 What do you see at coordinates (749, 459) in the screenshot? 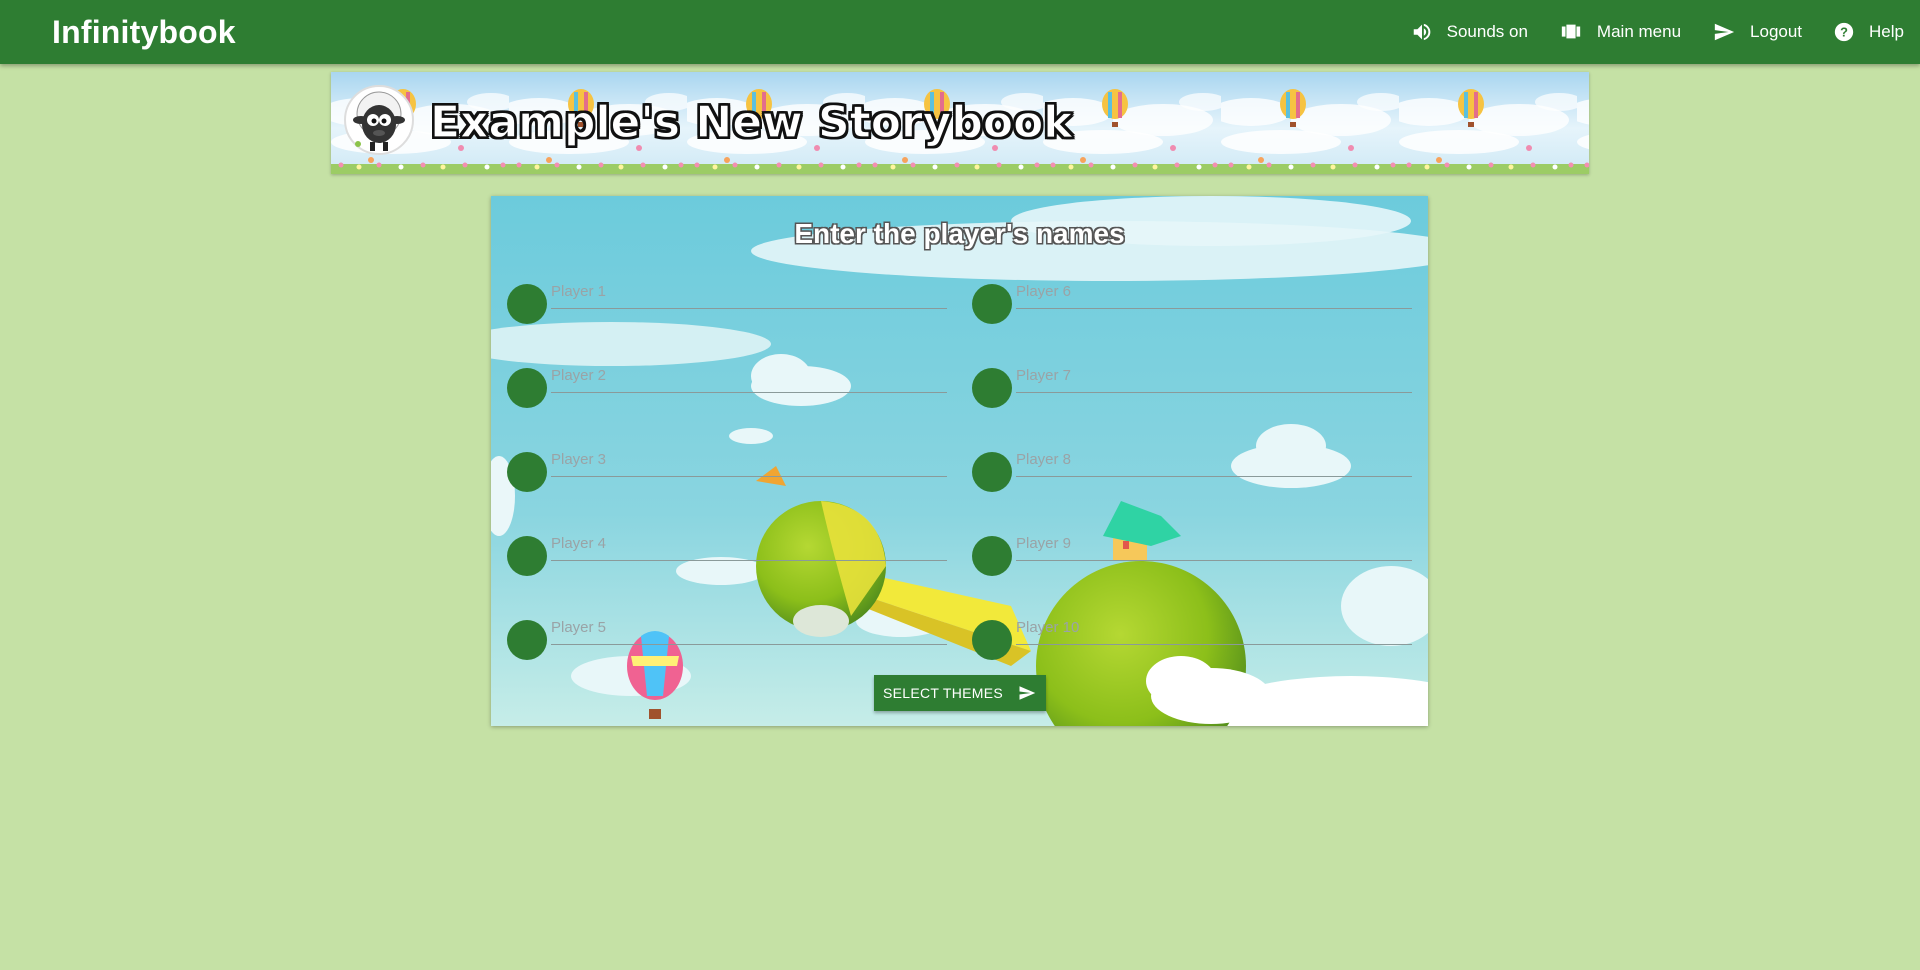
I see `player-3-input` at bounding box center [749, 459].